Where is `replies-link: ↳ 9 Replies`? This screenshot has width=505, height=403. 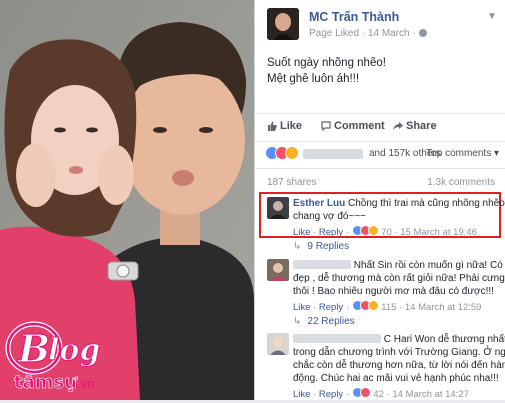
replies-link: ↳ 9 Replies is located at coordinates (321, 246).